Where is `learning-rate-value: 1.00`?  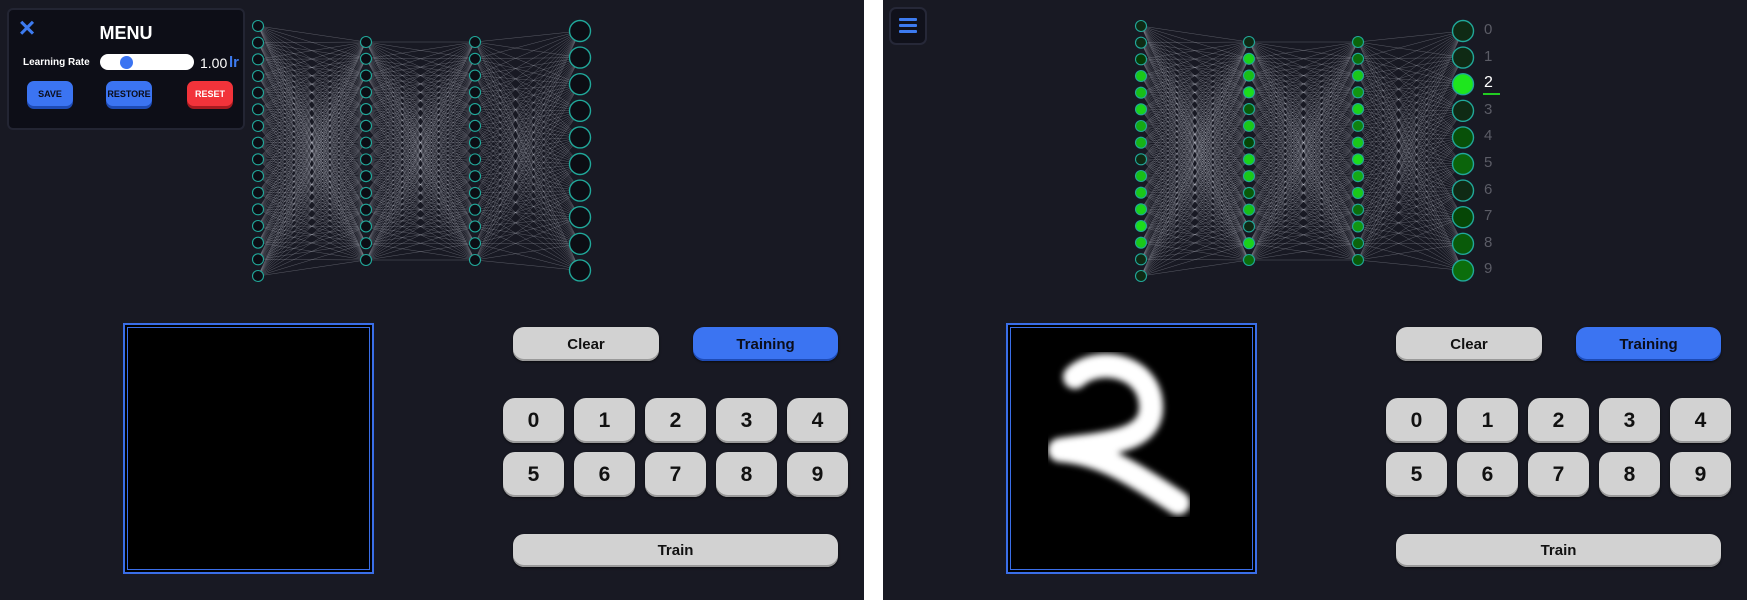 learning-rate-value: 1.00 is located at coordinates (214, 63).